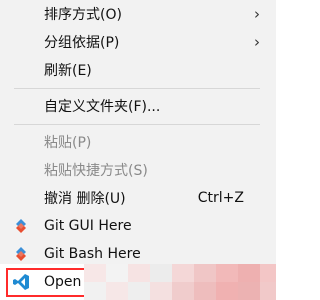  What do you see at coordinates (82, 43) in the screenshot?
I see `menu-item-label: 分组依据(P)` at bounding box center [82, 43].